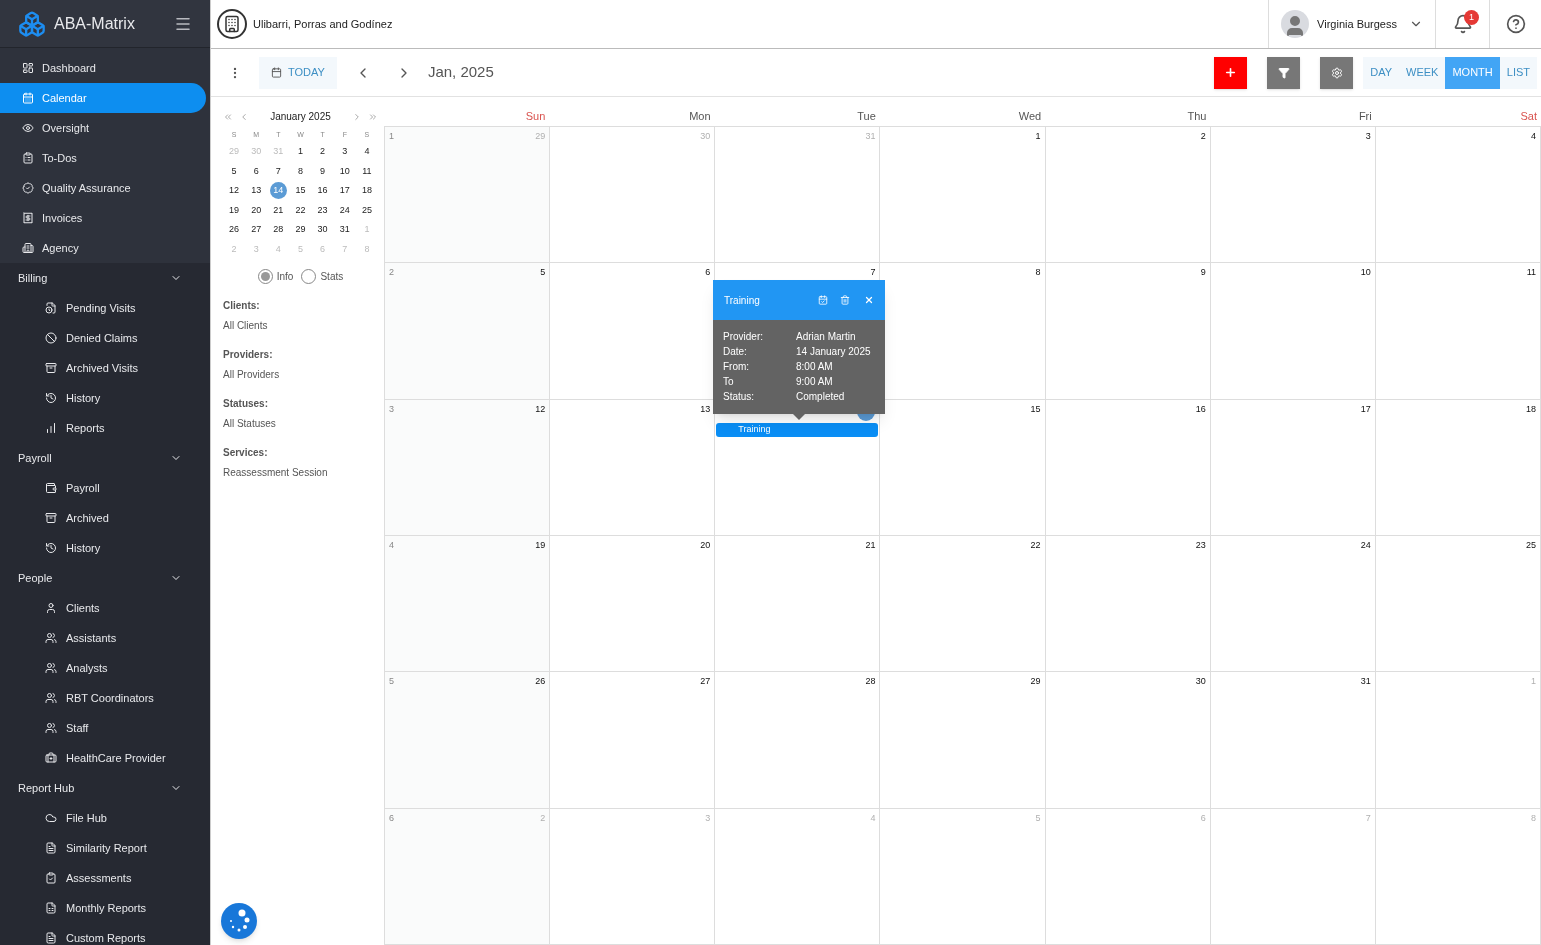  Describe the element at coordinates (1462, 24) in the screenshot. I see `bell-icon` at that location.